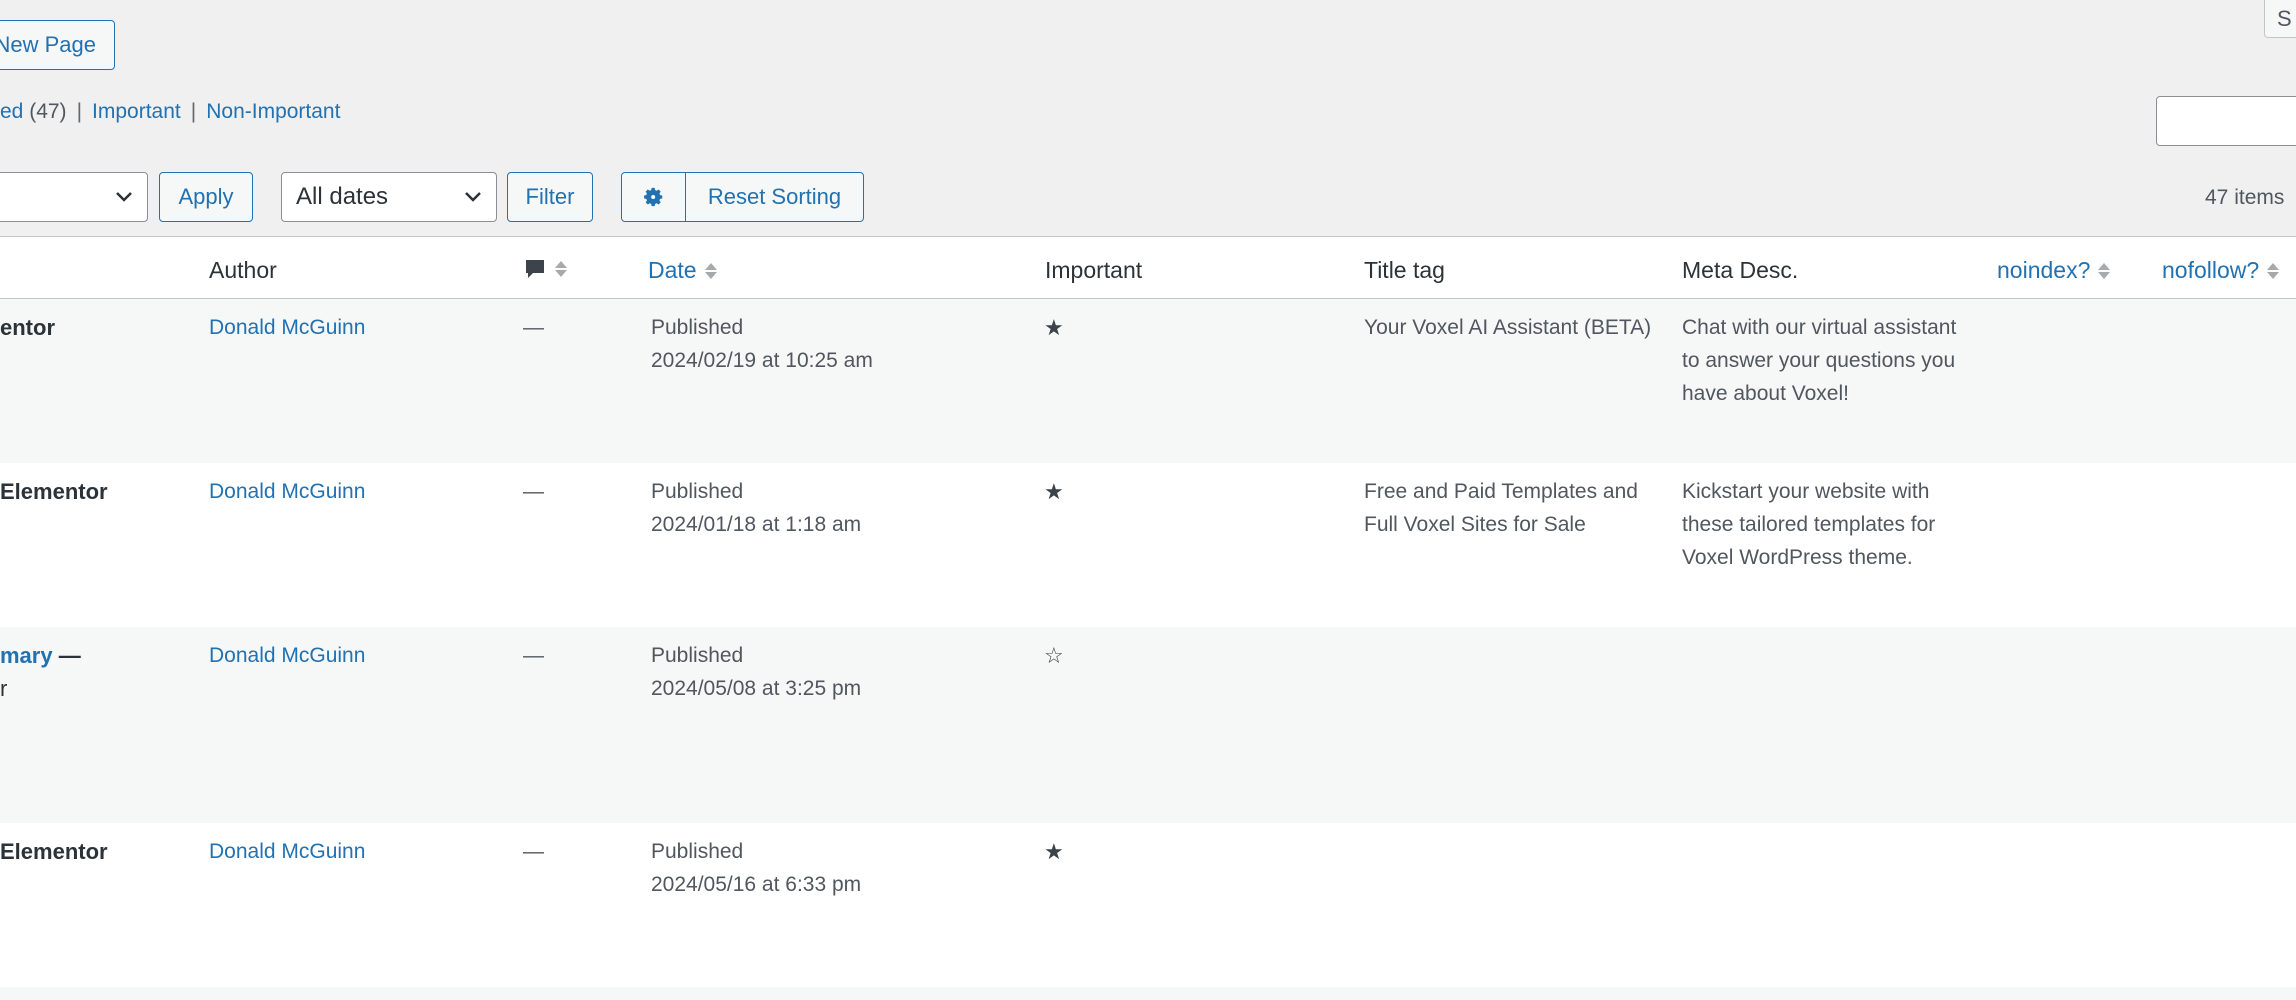 This screenshot has height=1000, width=2296. Describe the element at coordinates (40, 672) in the screenshot. I see `page-title: mary — r` at that location.